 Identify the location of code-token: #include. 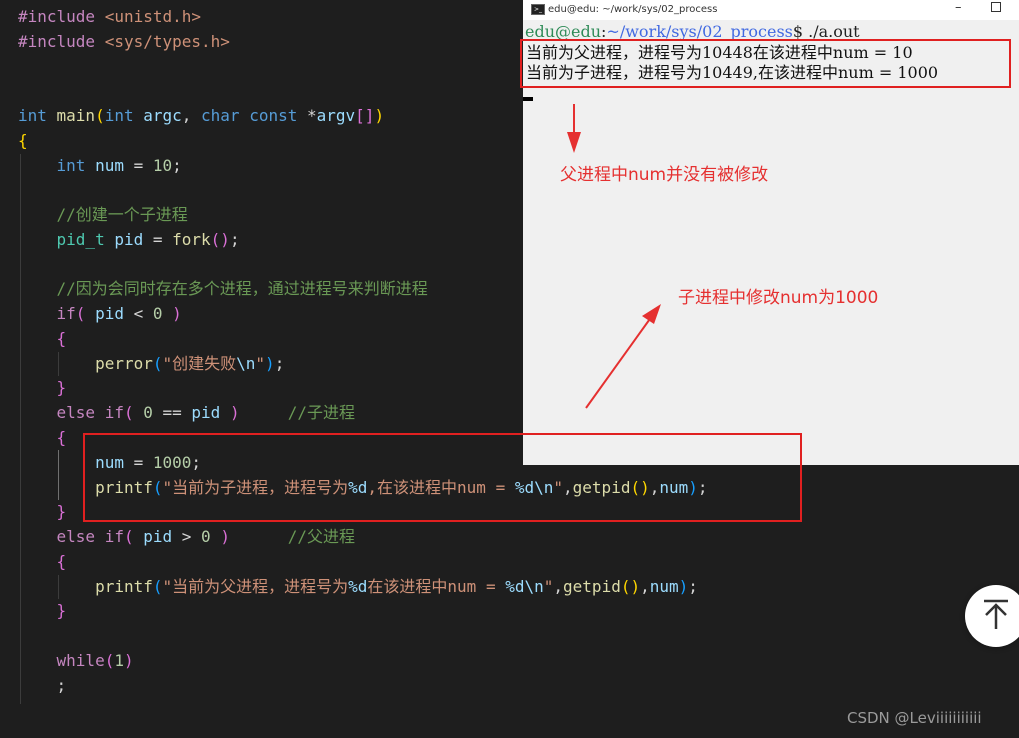
(61, 16).